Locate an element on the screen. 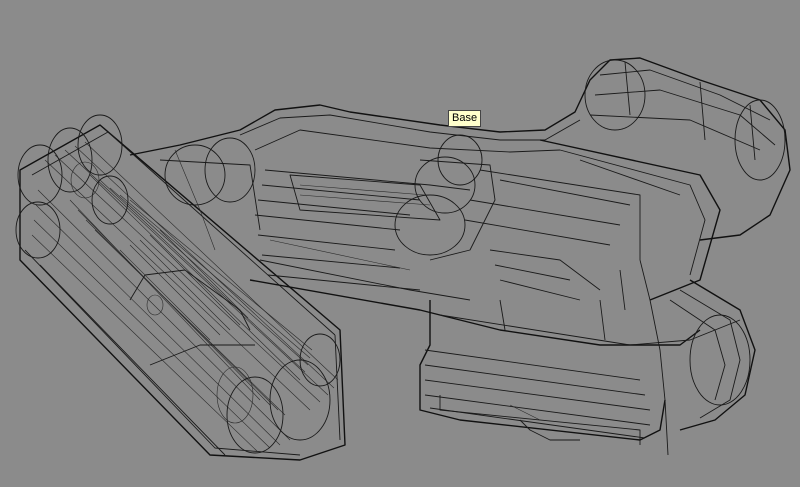 The image size is (800, 487). object-name-tooltip: Base is located at coordinates (465, 118).